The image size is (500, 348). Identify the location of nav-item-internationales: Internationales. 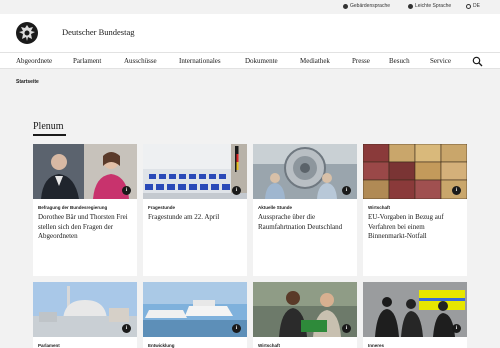
(200, 61).